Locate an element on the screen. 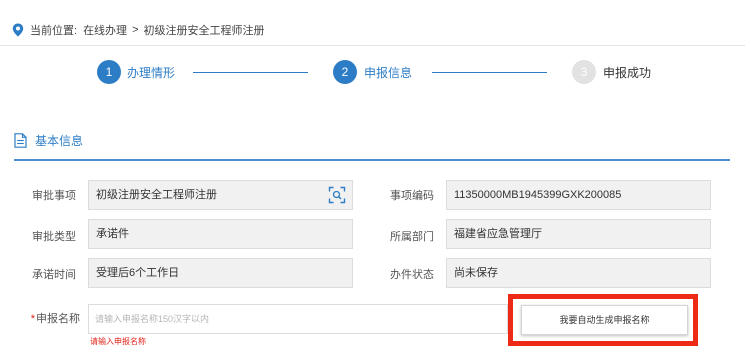  breadcrumb-item-current: 初级注册安全工程师注册 is located at coordinates (204, 31).